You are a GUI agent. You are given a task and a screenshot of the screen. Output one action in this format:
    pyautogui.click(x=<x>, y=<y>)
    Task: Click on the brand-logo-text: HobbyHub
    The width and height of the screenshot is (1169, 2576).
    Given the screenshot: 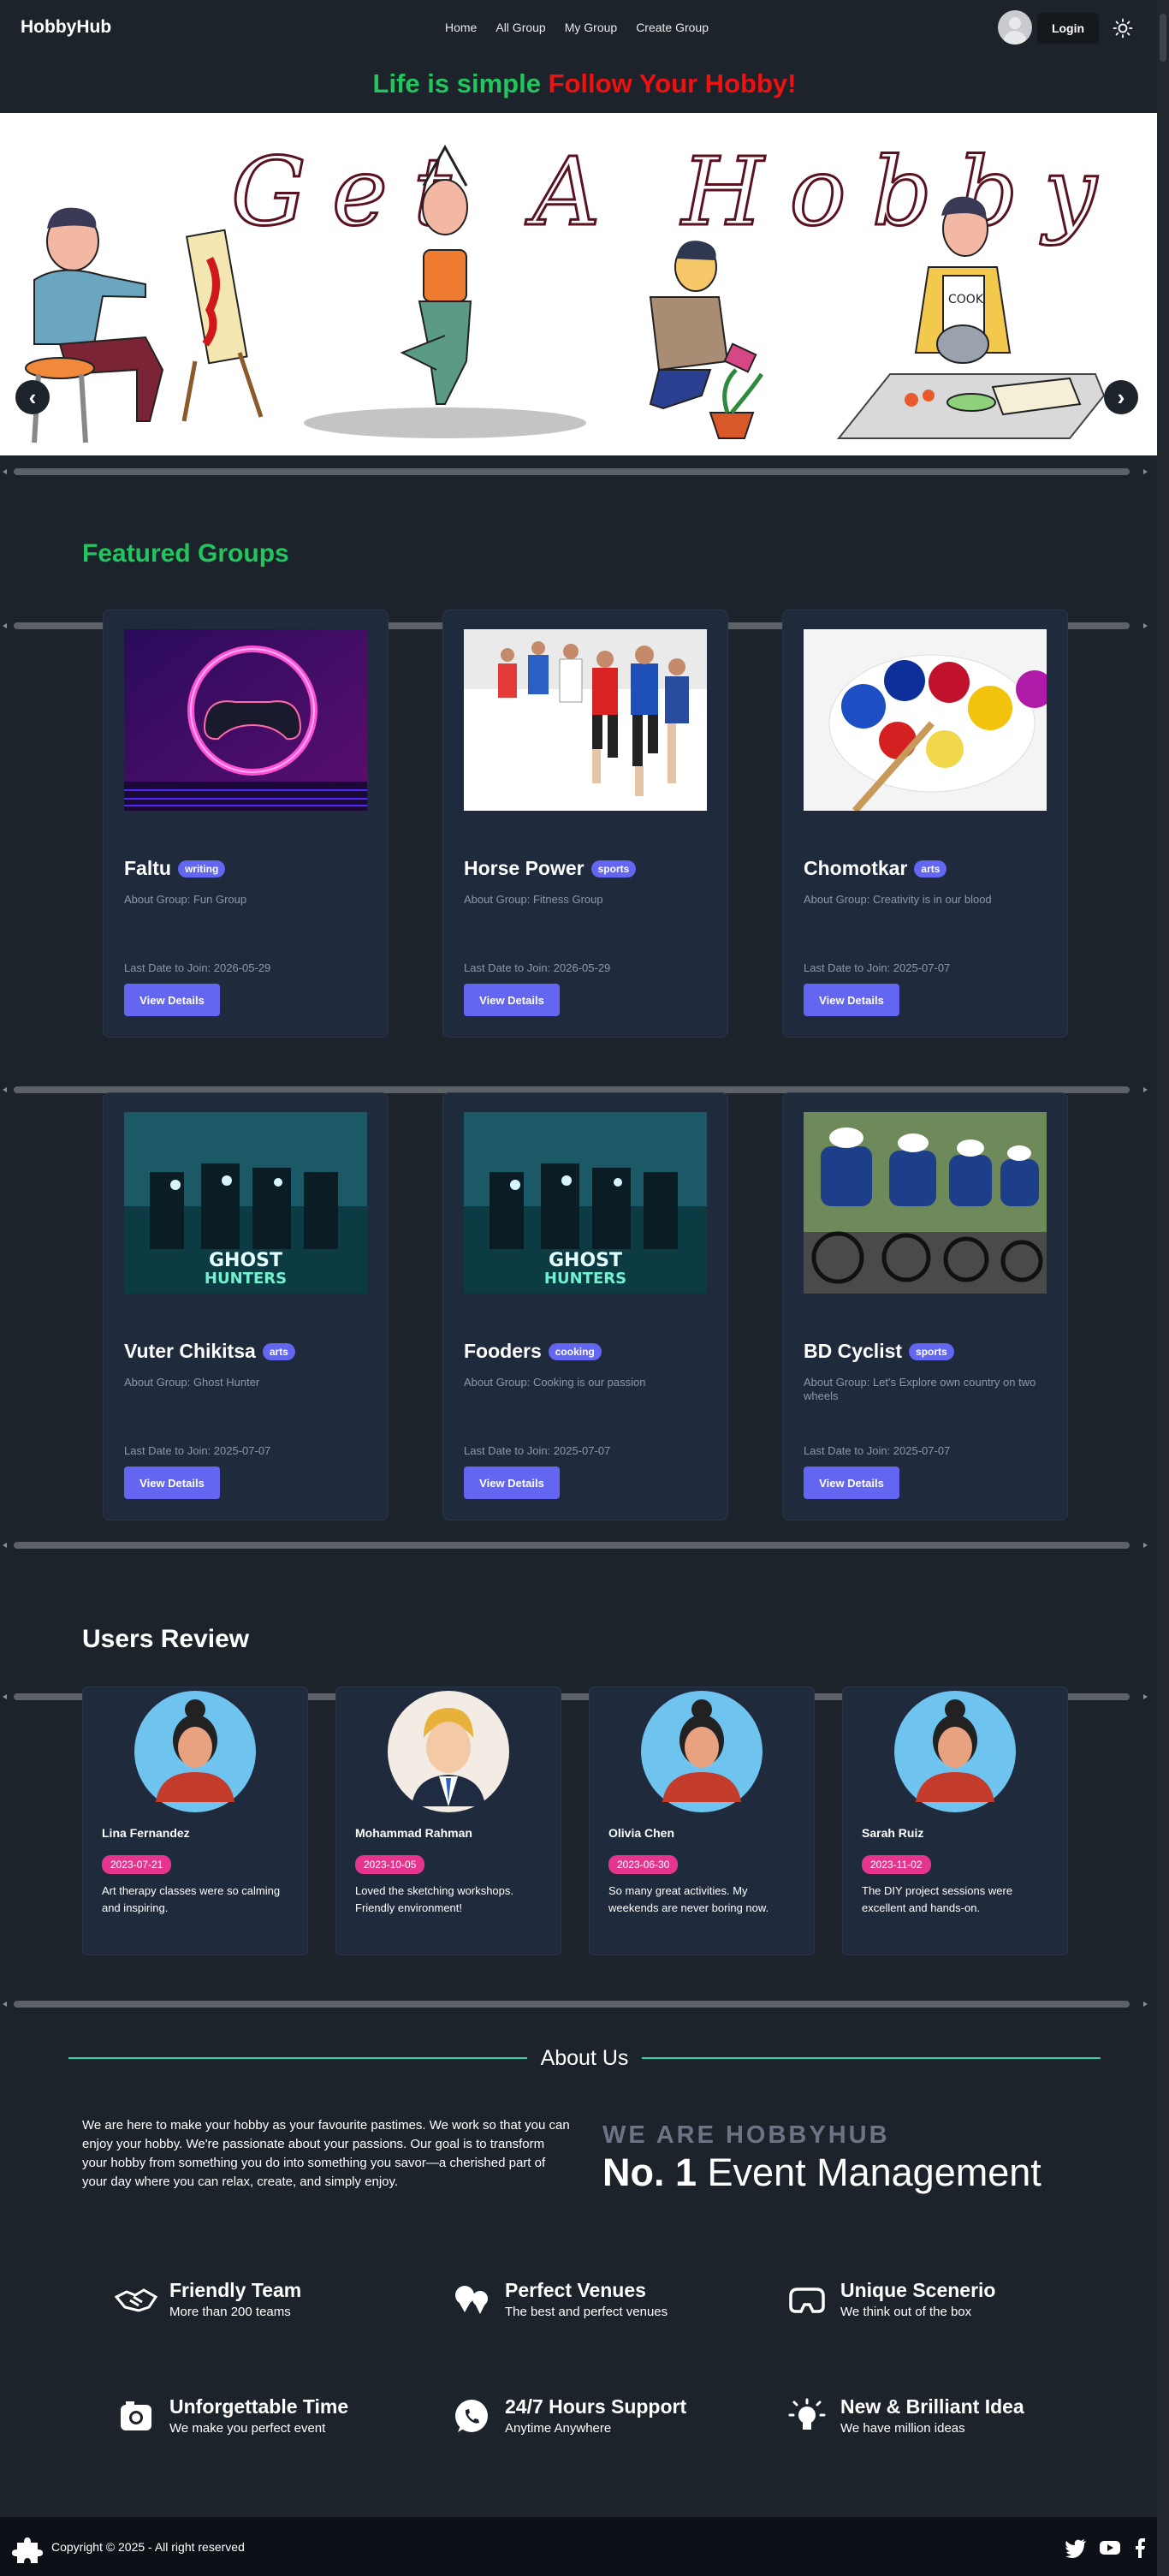 What is the action you would take?
    pyautogui.click(x=66, y=28)
    